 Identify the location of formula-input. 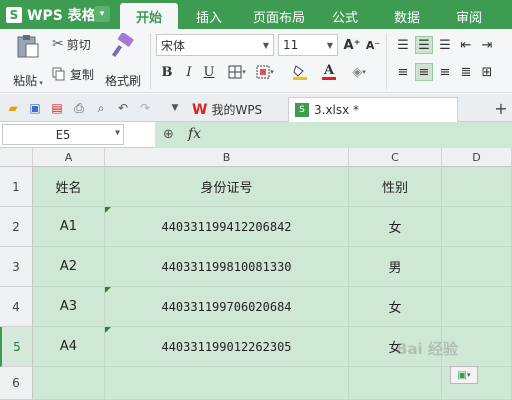
(333, 135).